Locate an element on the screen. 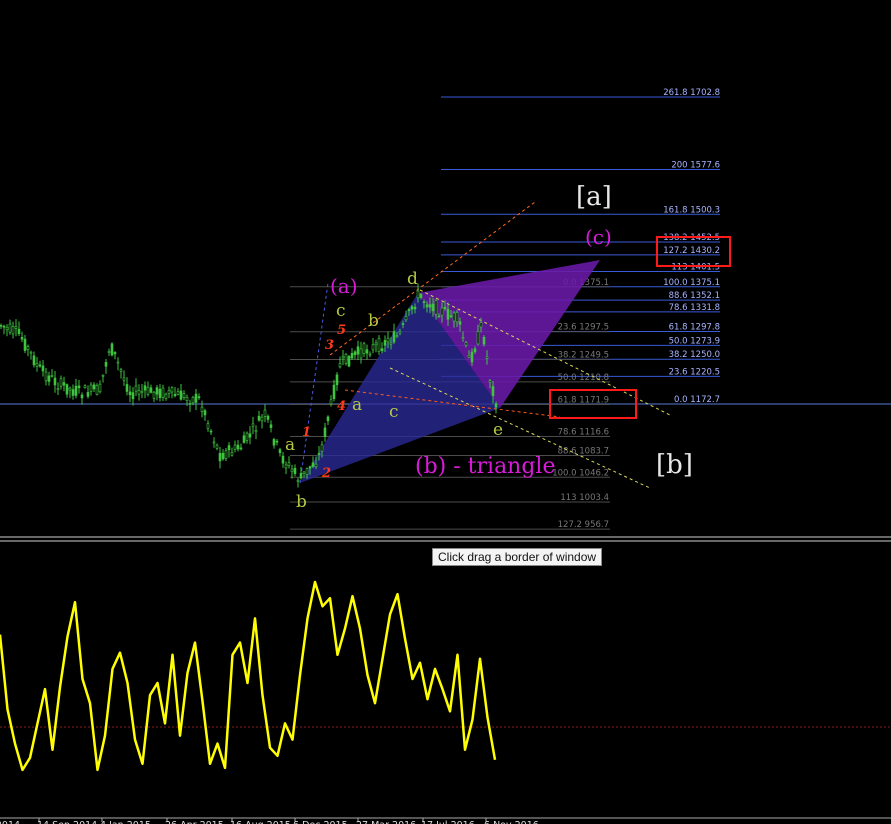  x-tick-label: 26 Apr 2015 is located at coordinates (194, 822).